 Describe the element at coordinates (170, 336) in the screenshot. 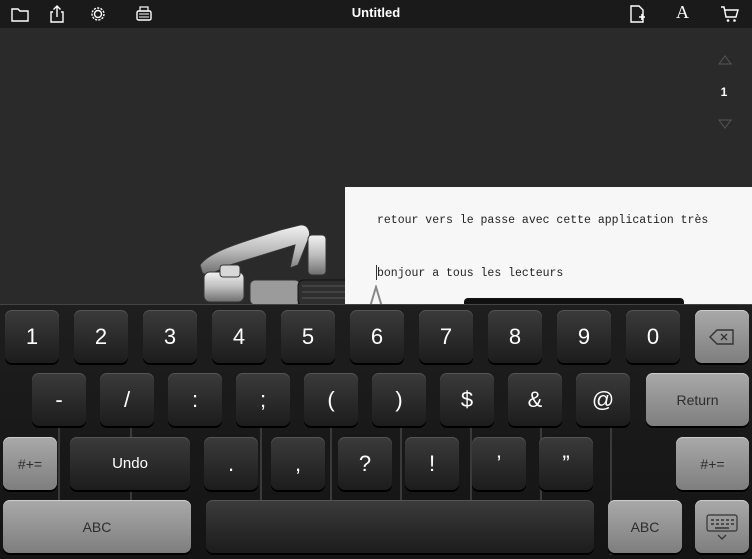

I see `key-3: 3` at that location.